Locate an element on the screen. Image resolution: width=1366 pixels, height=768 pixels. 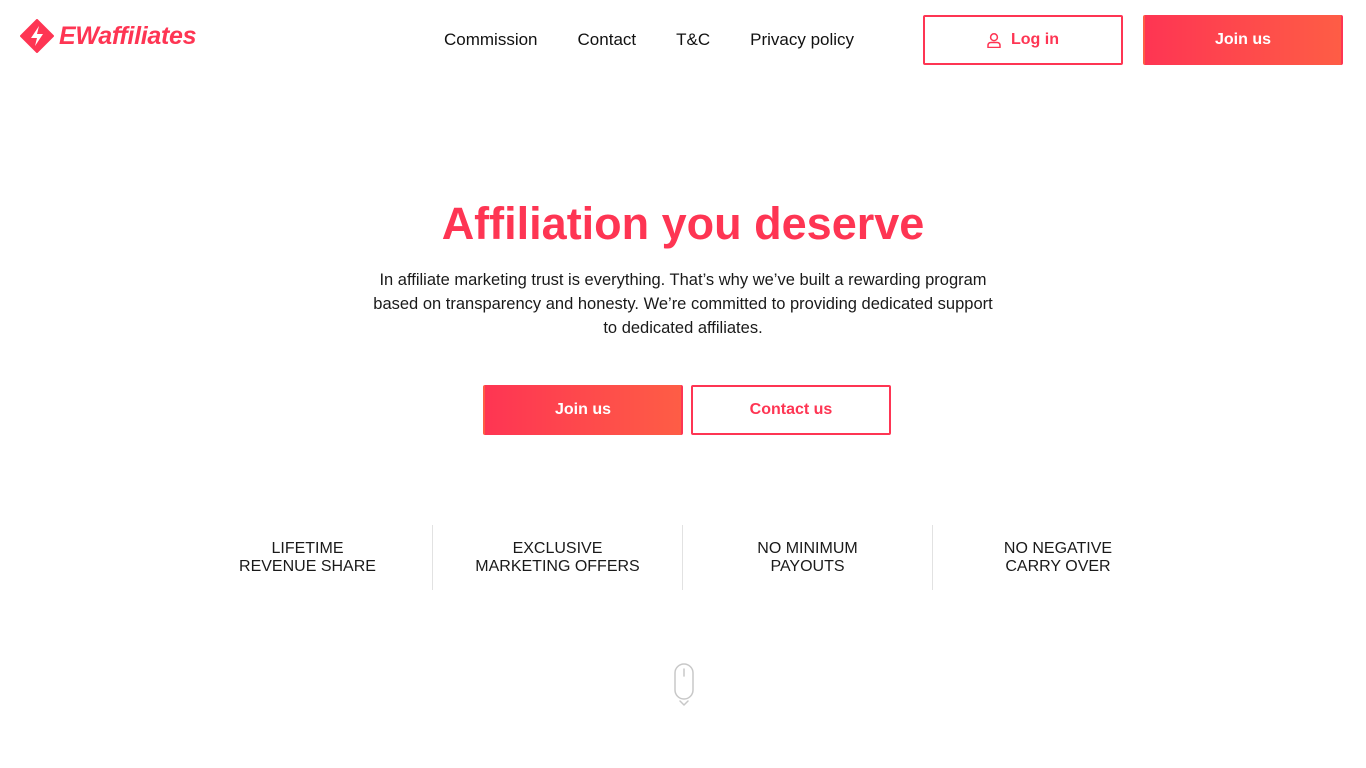
lightning-diamond-icon is located at coordinates (37, 36).